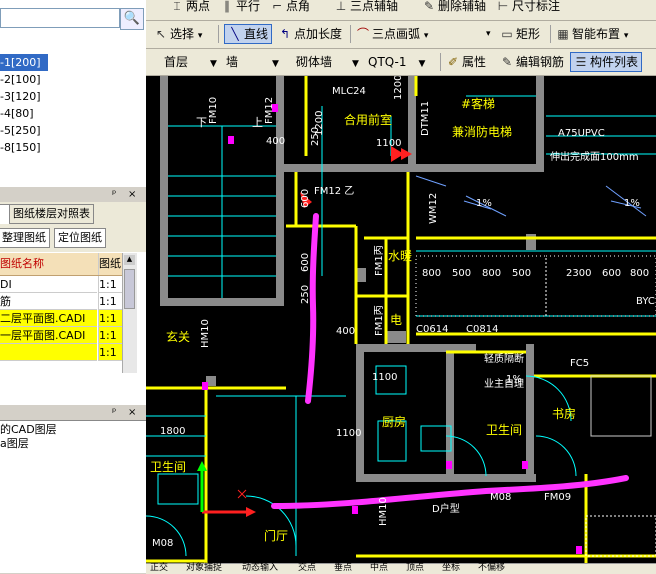 This screenshot has width=656, height=574. What do you see at coordinates (24, 62) in the screenshot?
I see `layer-list-item: -1[200]` at bounding box center [24, 62].